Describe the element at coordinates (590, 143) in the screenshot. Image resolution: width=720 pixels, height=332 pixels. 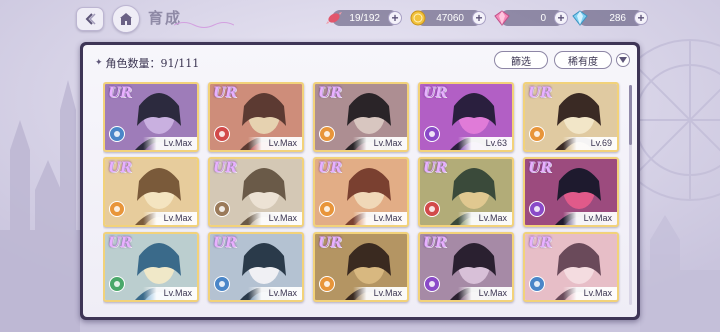
I see `level-label: Lv.69` at that location.